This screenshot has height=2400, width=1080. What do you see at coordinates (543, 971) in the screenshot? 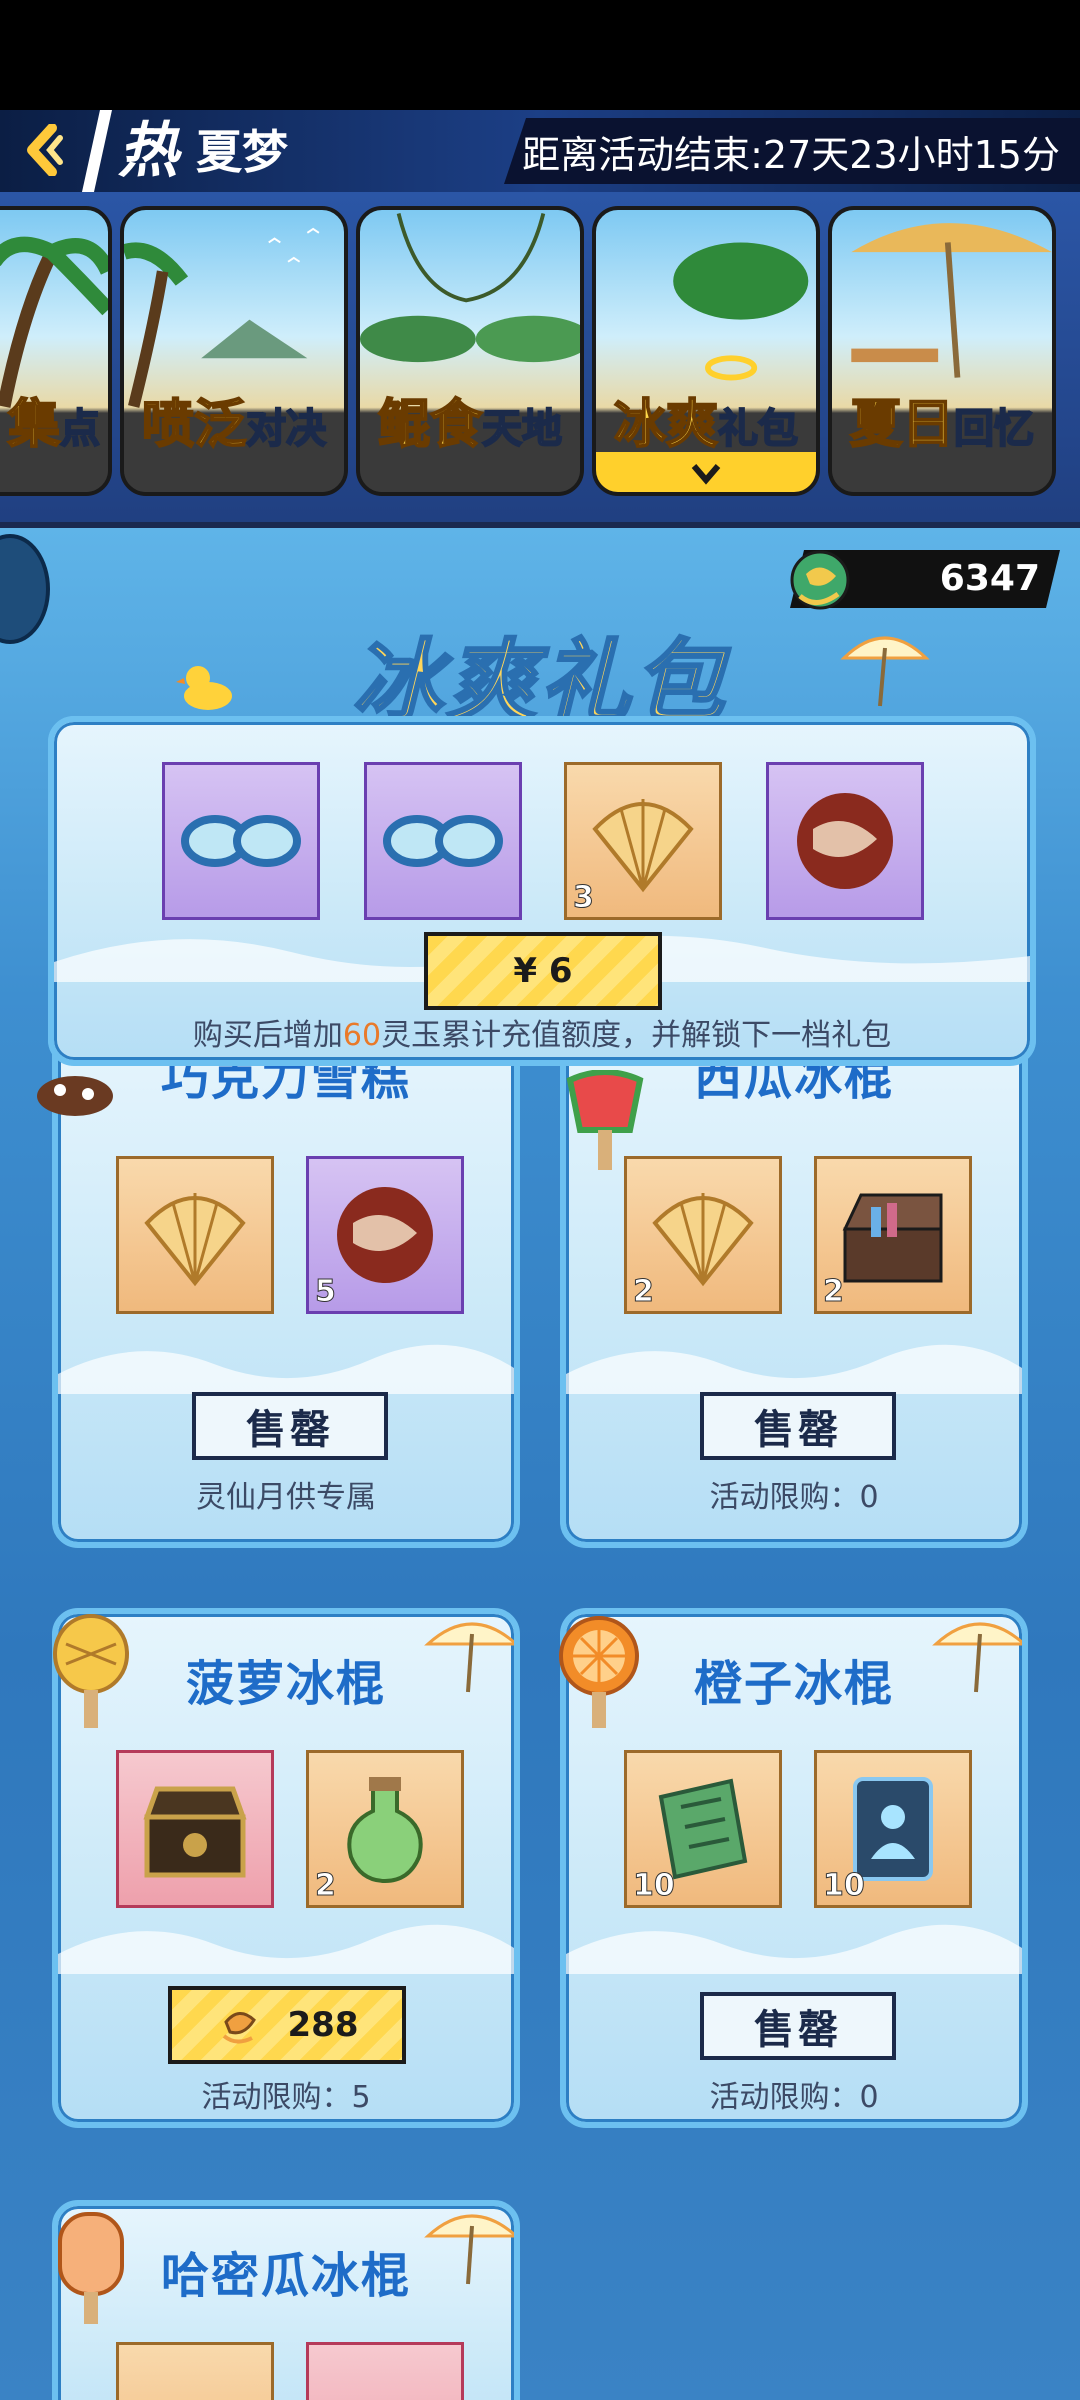
I see `buy-pack-button: ¥ 6` at bounding box center [543, 971].